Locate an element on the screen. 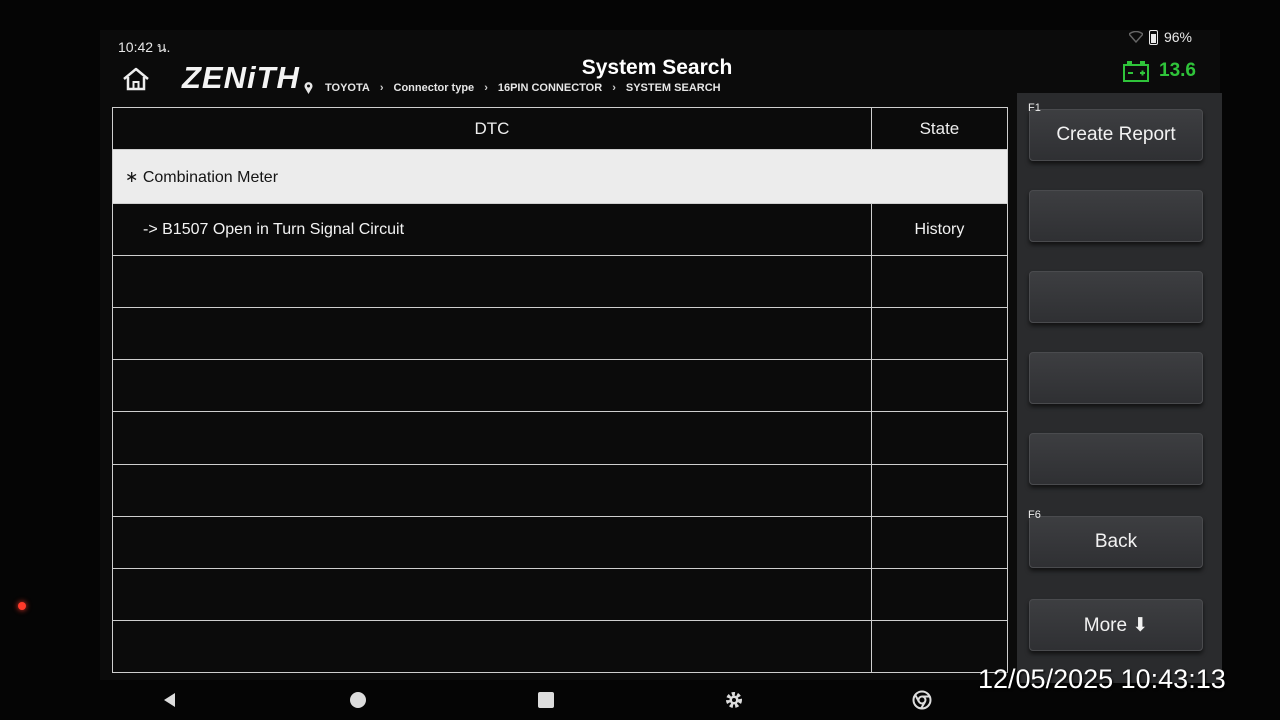 The image size is (1280, 720). breadcrumb-item-system-search: SYSTEM SEARCH is located at coordinates (673, 88).